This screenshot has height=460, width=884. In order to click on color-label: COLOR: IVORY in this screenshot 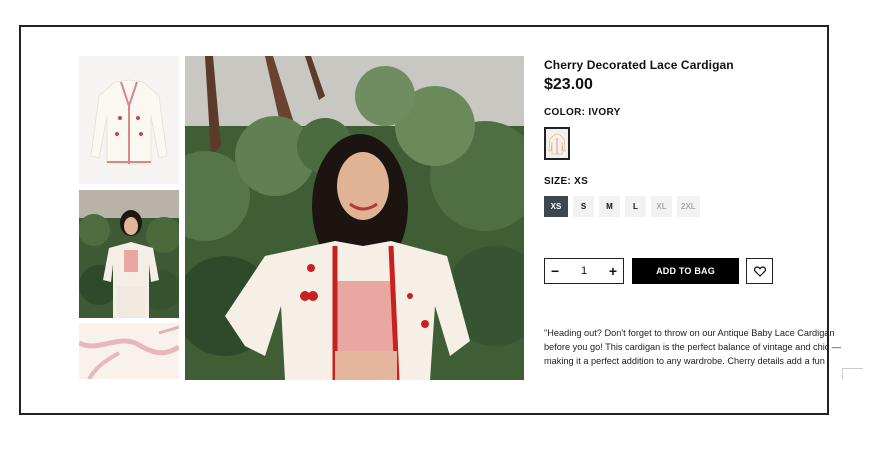, I will do `click(582, 112)`.